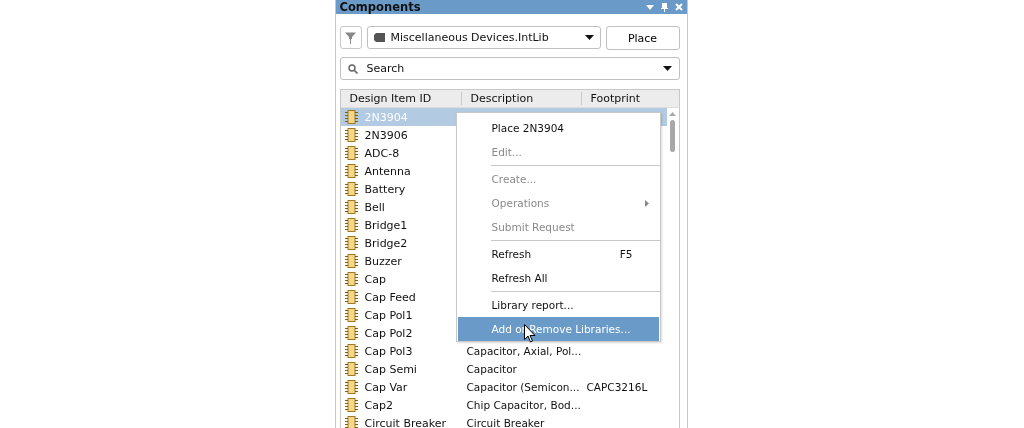  I want to click on table-cell: Buzzer, so click(383, 261).